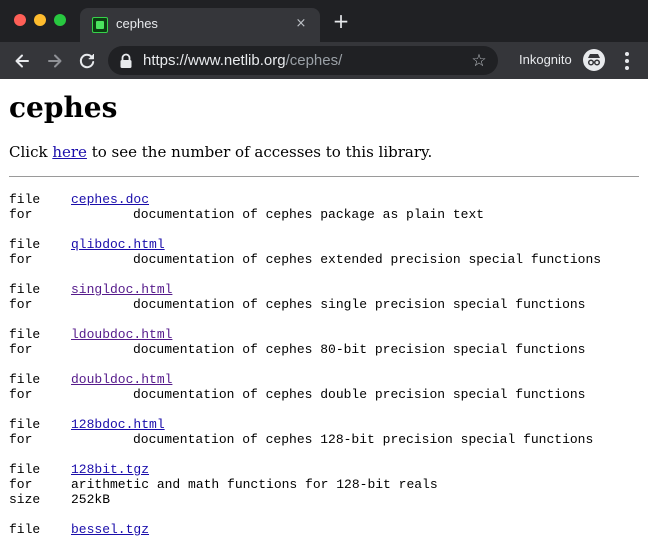  What do you see at coordinates (301, 24) in the screenshot?
I see `close-tab-icon: ×` at bounding box center [301, 24].